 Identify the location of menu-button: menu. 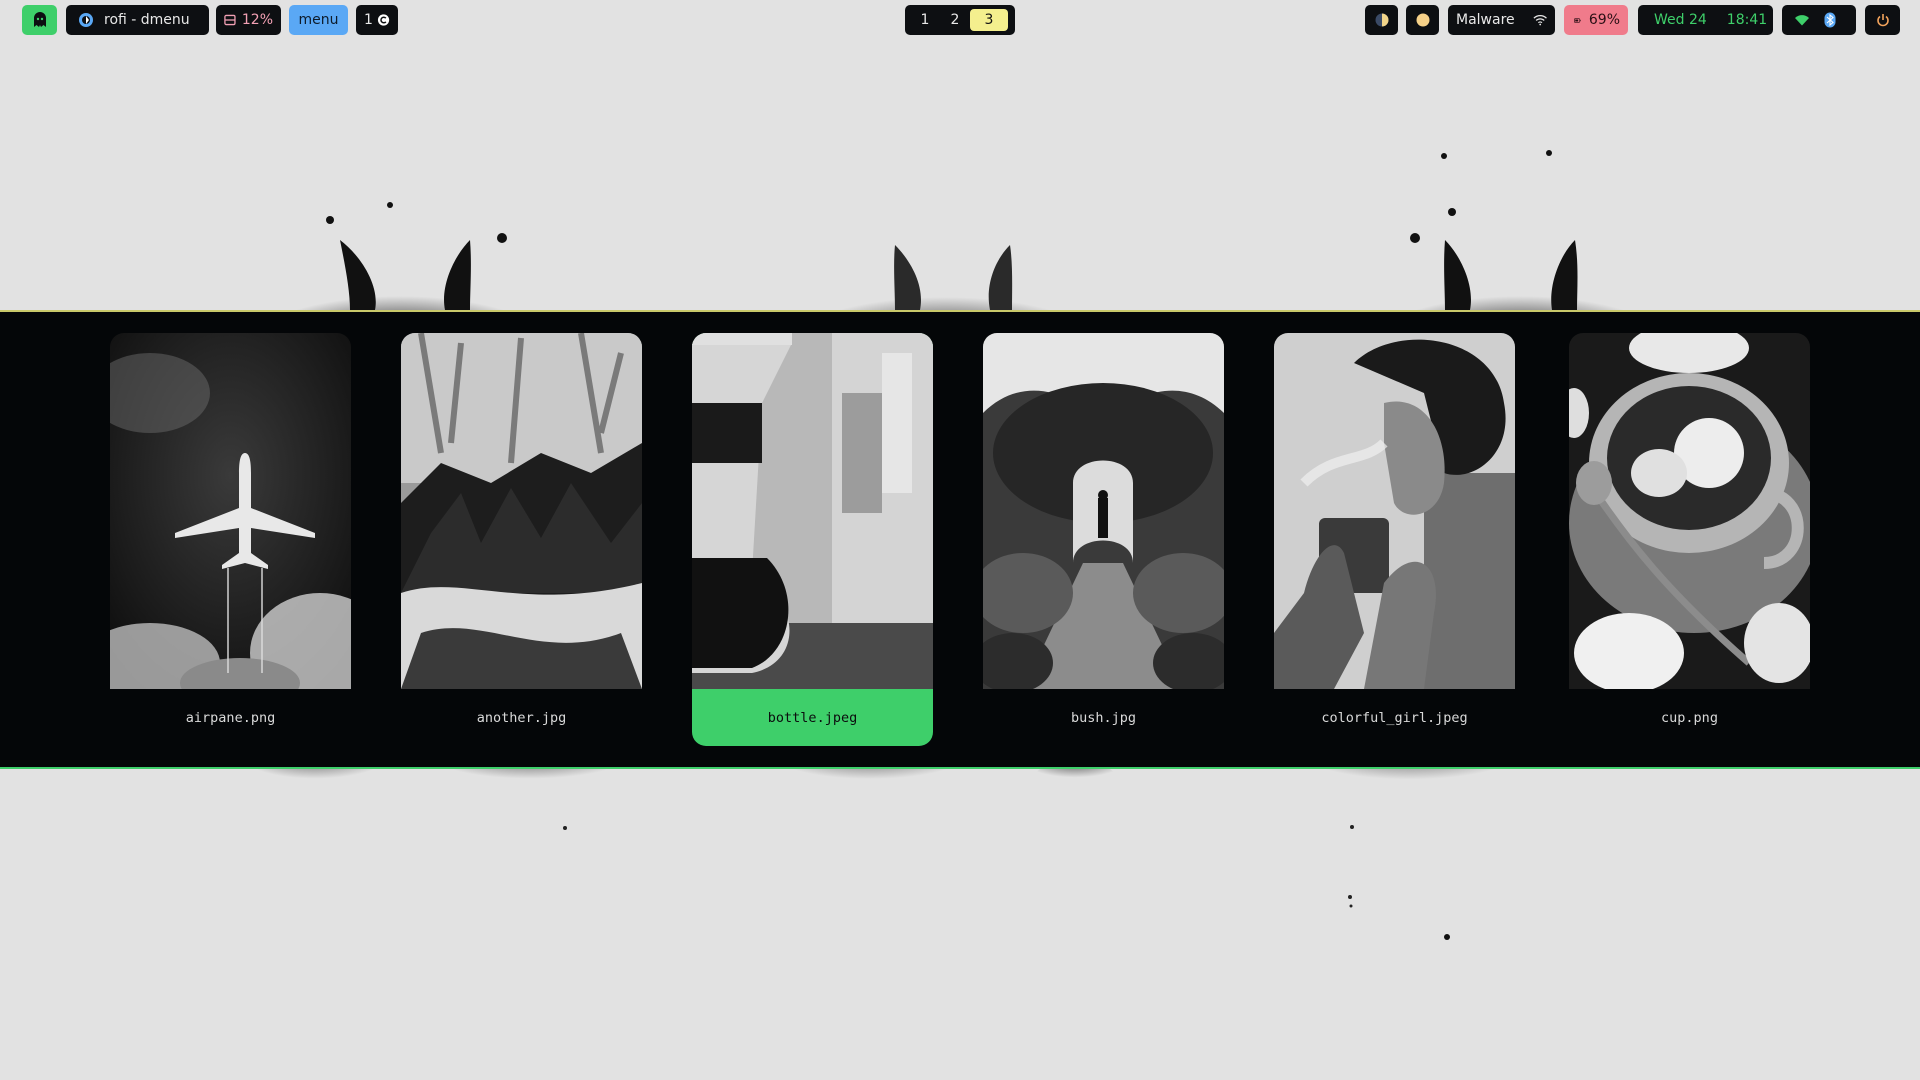
(318, 20).